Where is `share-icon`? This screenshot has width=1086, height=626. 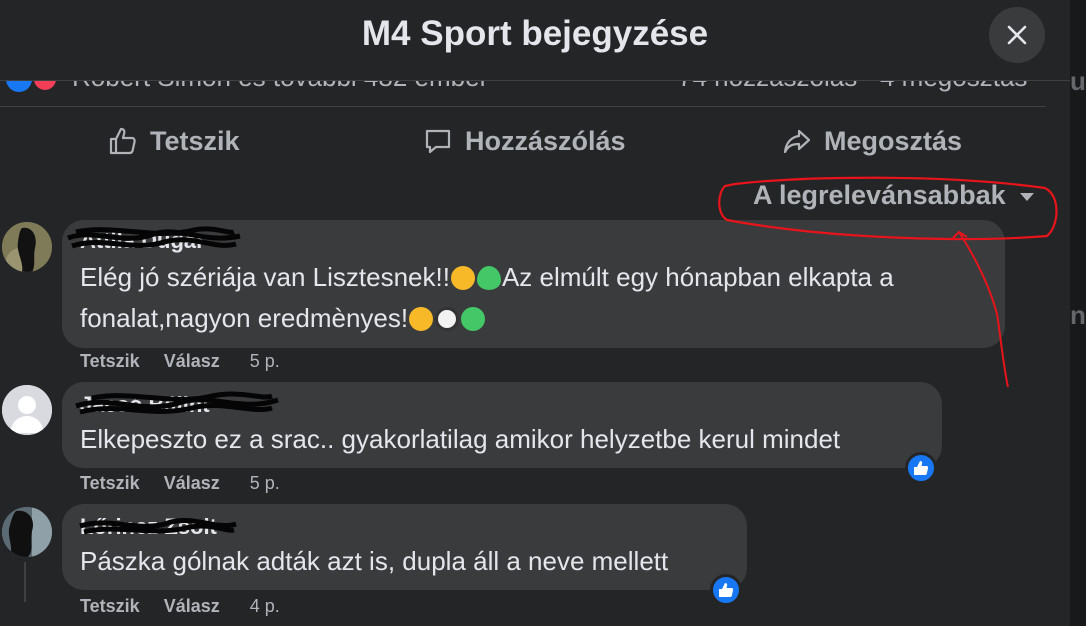 share-icon is located at coordinates (797, 141).